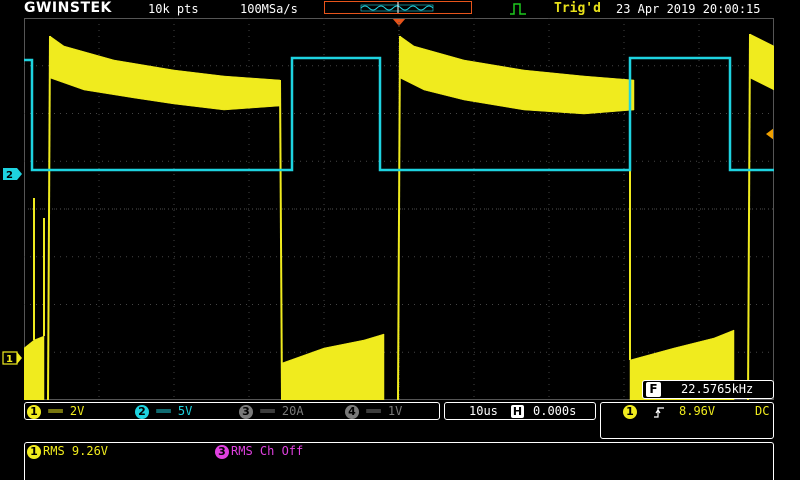 The image size is (800, 480). Describe the element at coordinates (55, 411) in the screenshot. I see `ch1-settings: 1 ══ 2V` at that location.